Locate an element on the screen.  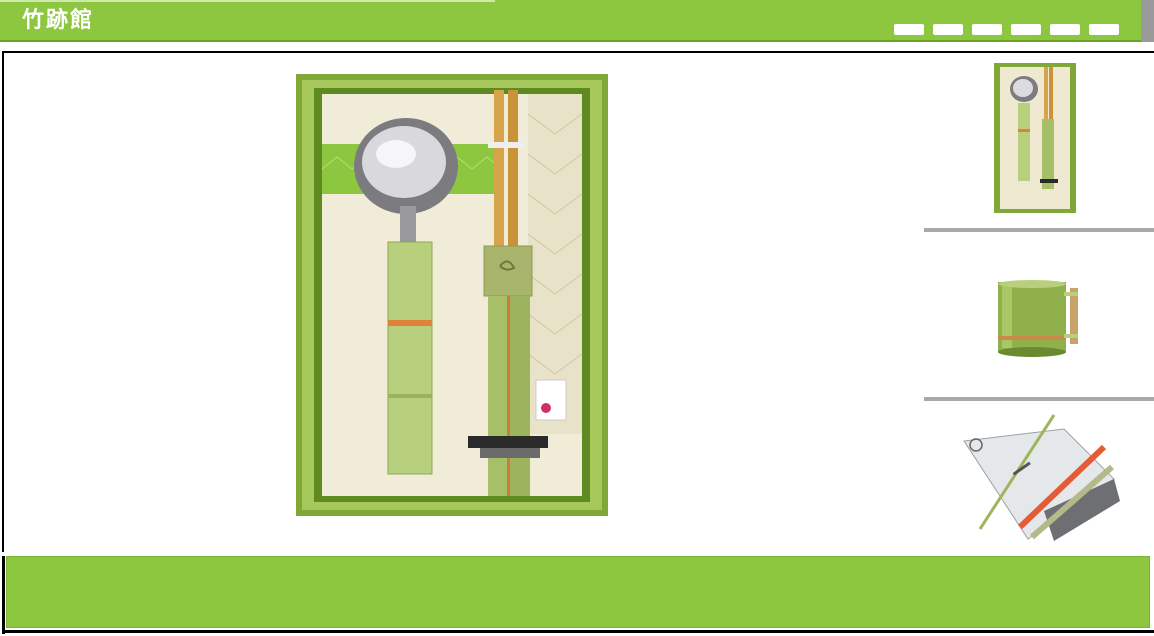
thumbnail-utensil-kit is located at coordinates (1039, 478).